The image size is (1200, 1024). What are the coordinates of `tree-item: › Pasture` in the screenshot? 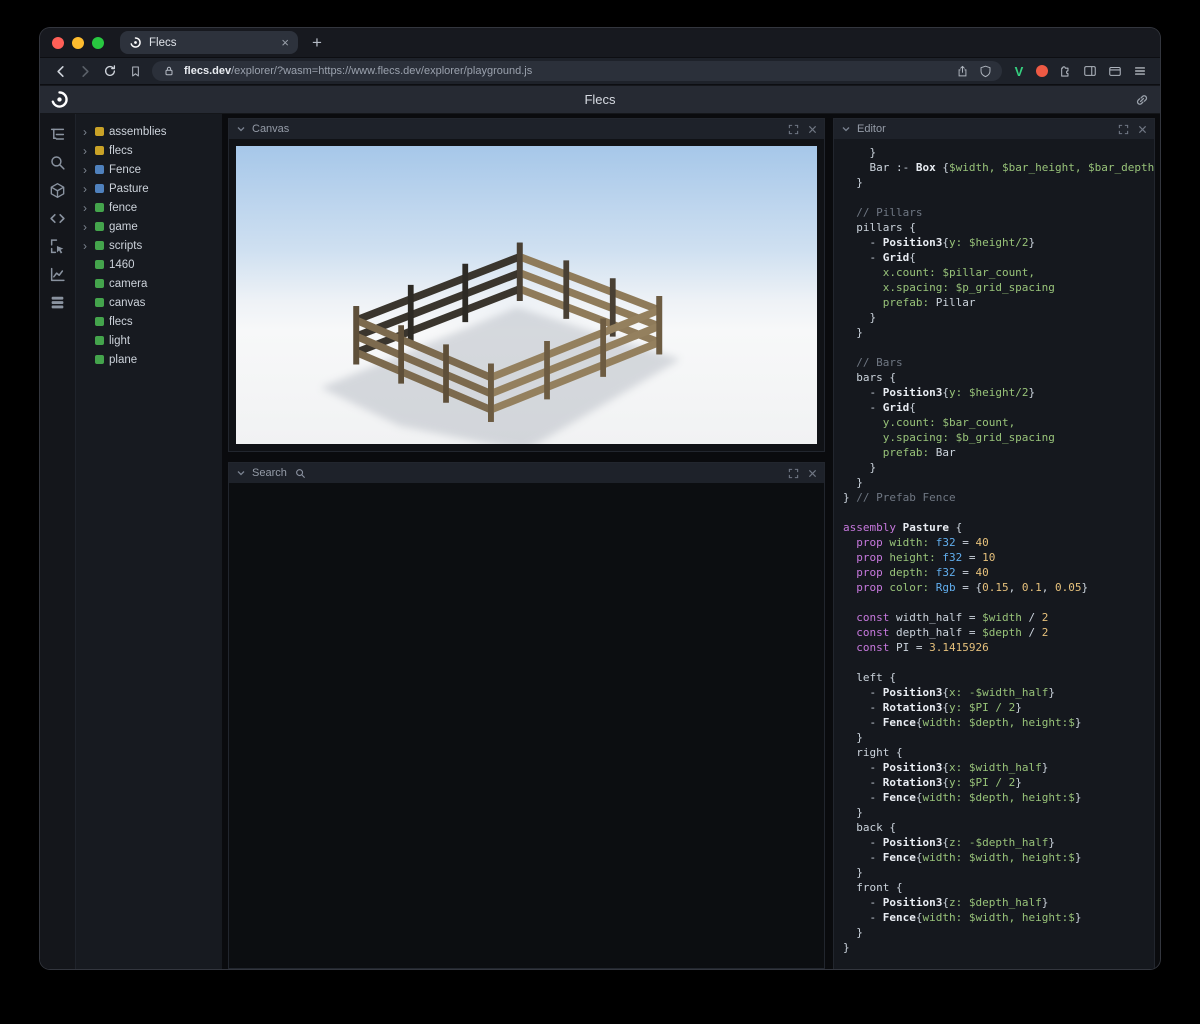 It's located at (149, 188).